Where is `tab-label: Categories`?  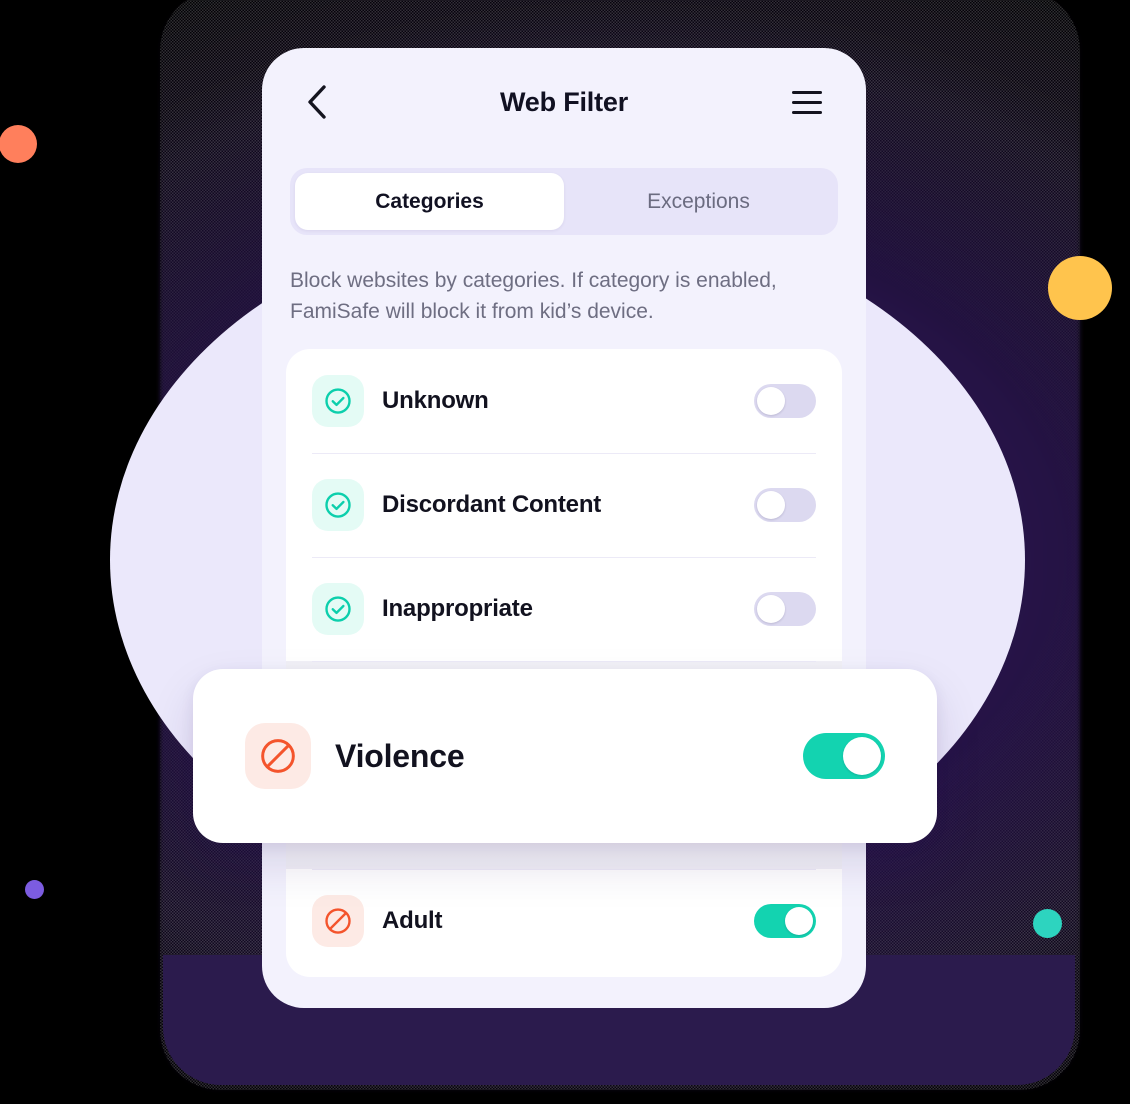
tab-label: Categories is located at coordinates (429, 201).